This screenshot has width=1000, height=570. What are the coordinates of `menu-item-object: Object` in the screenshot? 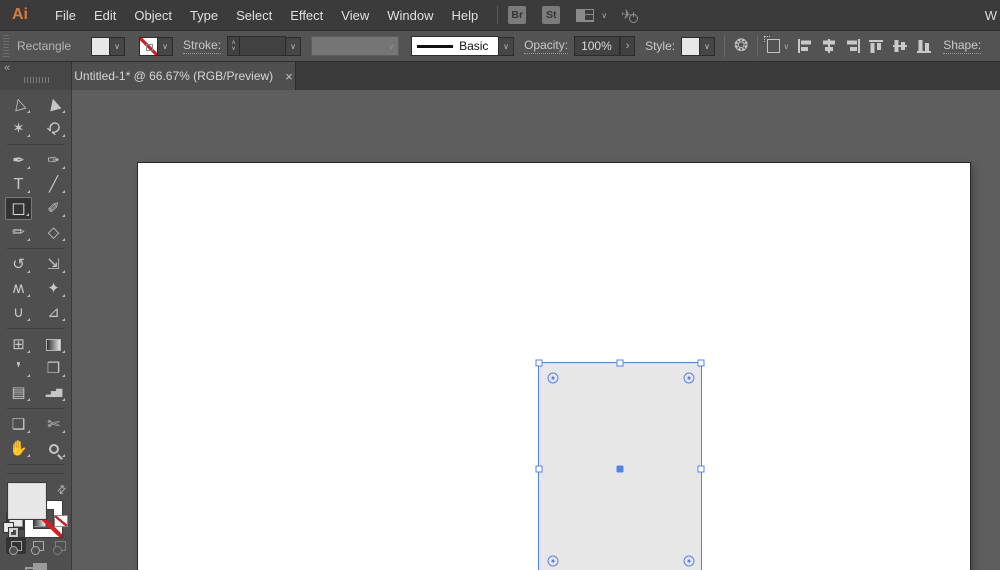 It's located at (153, 15).